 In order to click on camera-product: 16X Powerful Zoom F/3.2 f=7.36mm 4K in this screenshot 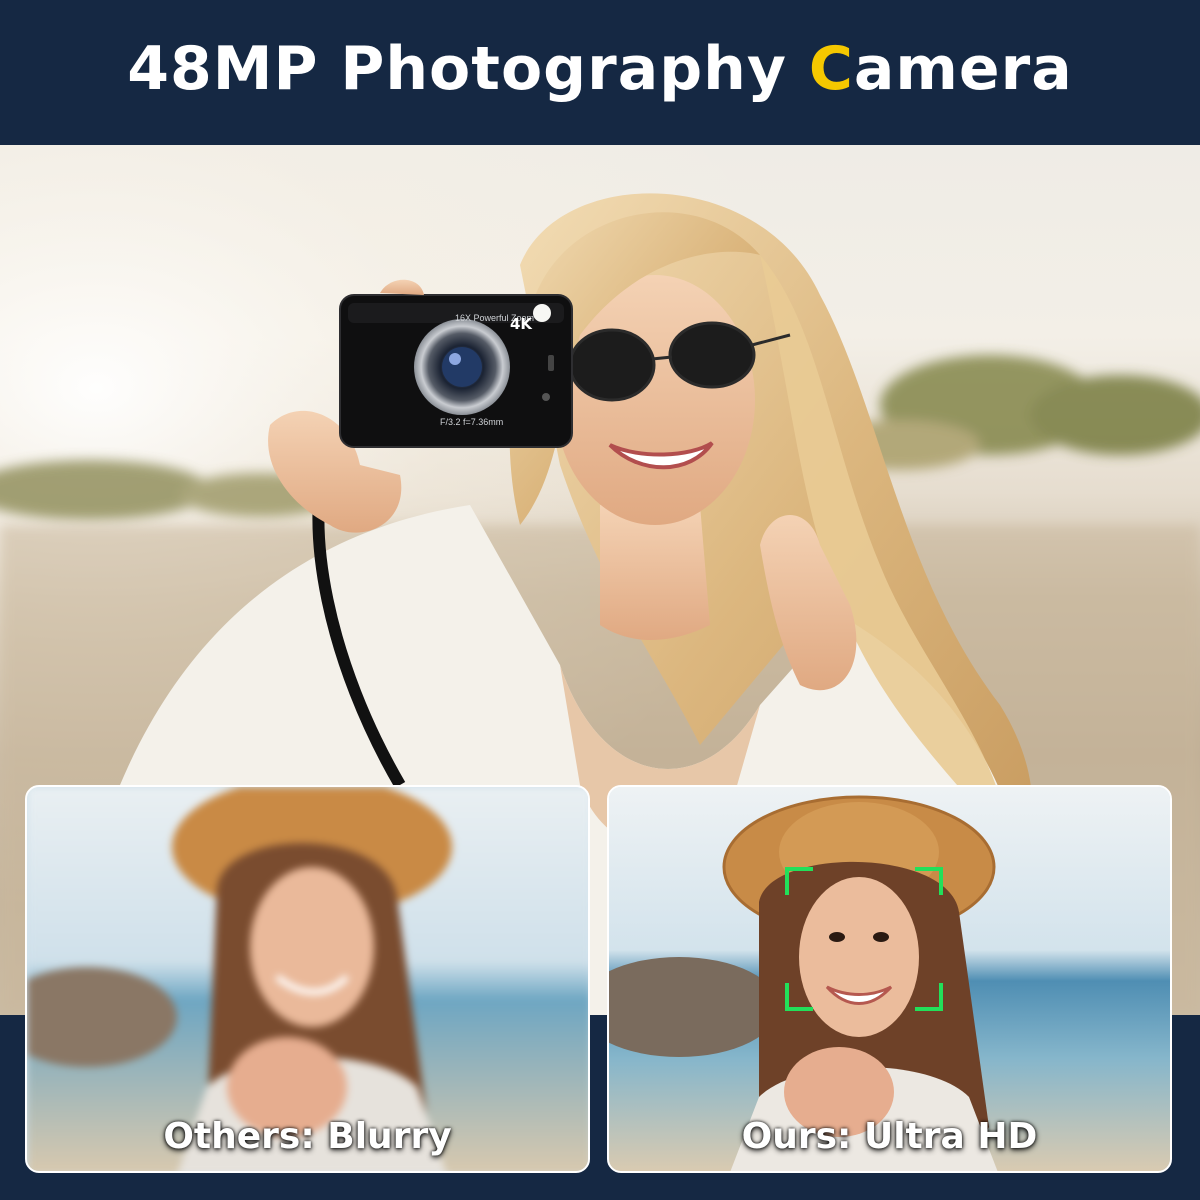, I will do `click(456, 371)`.